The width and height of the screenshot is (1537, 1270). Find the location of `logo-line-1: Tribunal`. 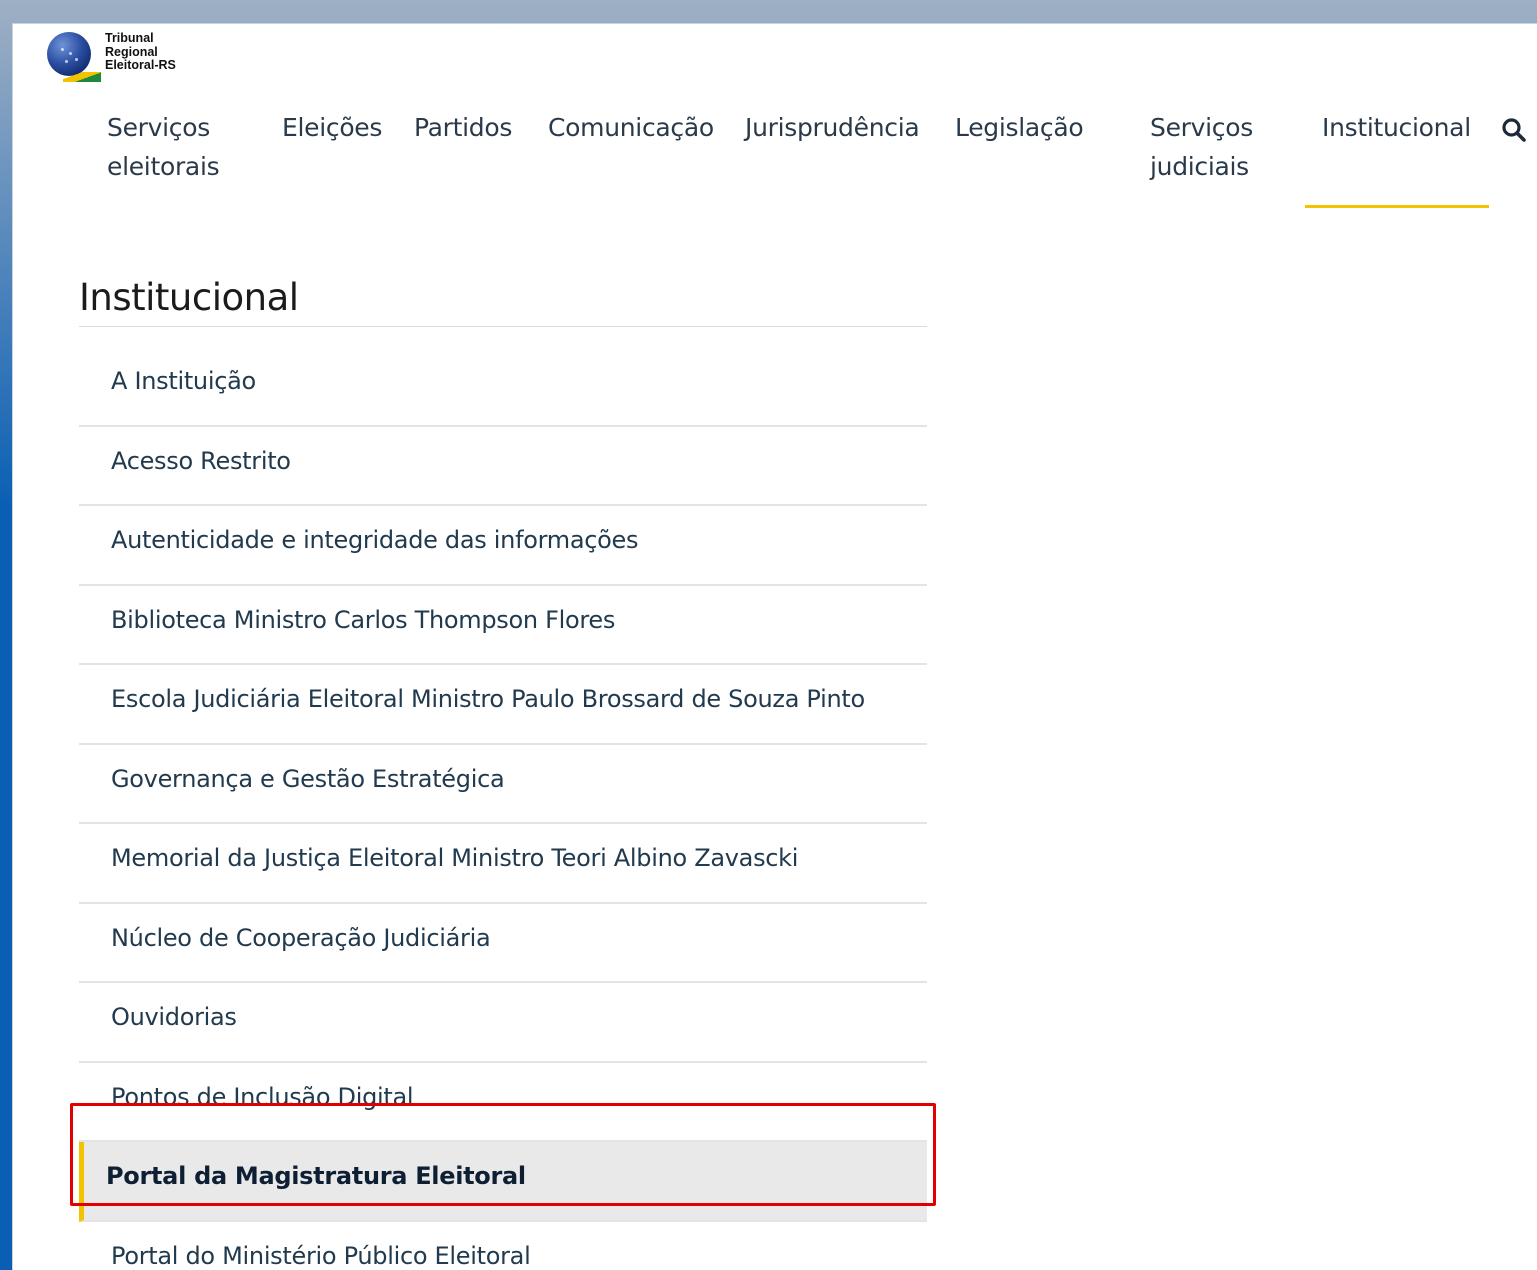

logo-line-1: Tribunal is located at coordinates (129, 38).